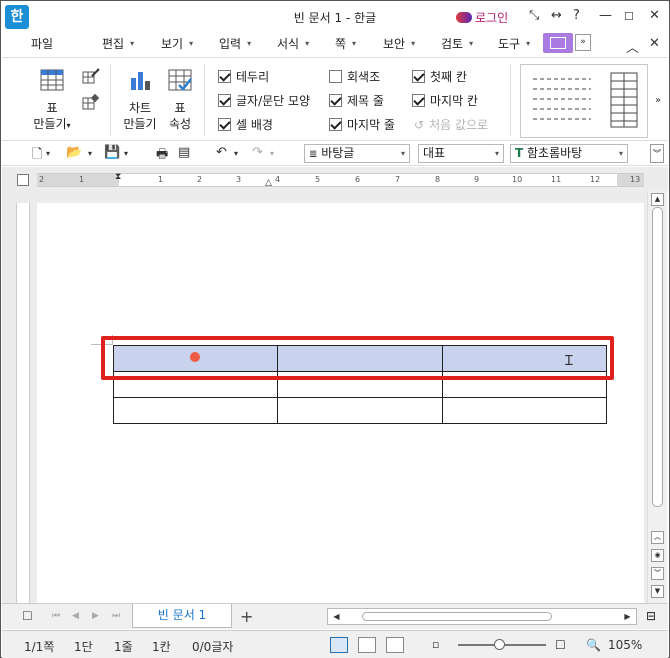  What do you see at coordinates (235, 43) in the screenshot?
I see `menu-insert: 입력 ▾` at bounding box center [235, 43].